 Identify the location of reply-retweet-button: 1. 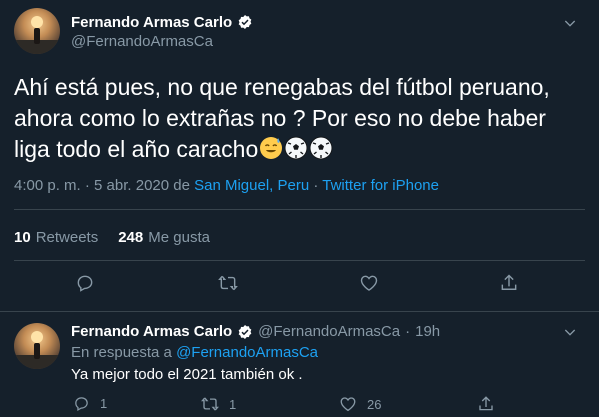
(218, 404).